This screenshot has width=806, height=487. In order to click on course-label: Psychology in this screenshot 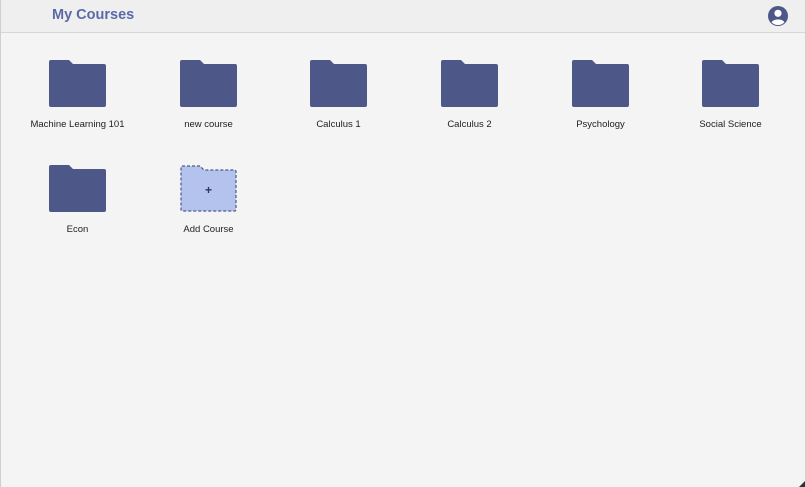, I will do `click(600, 124)`.